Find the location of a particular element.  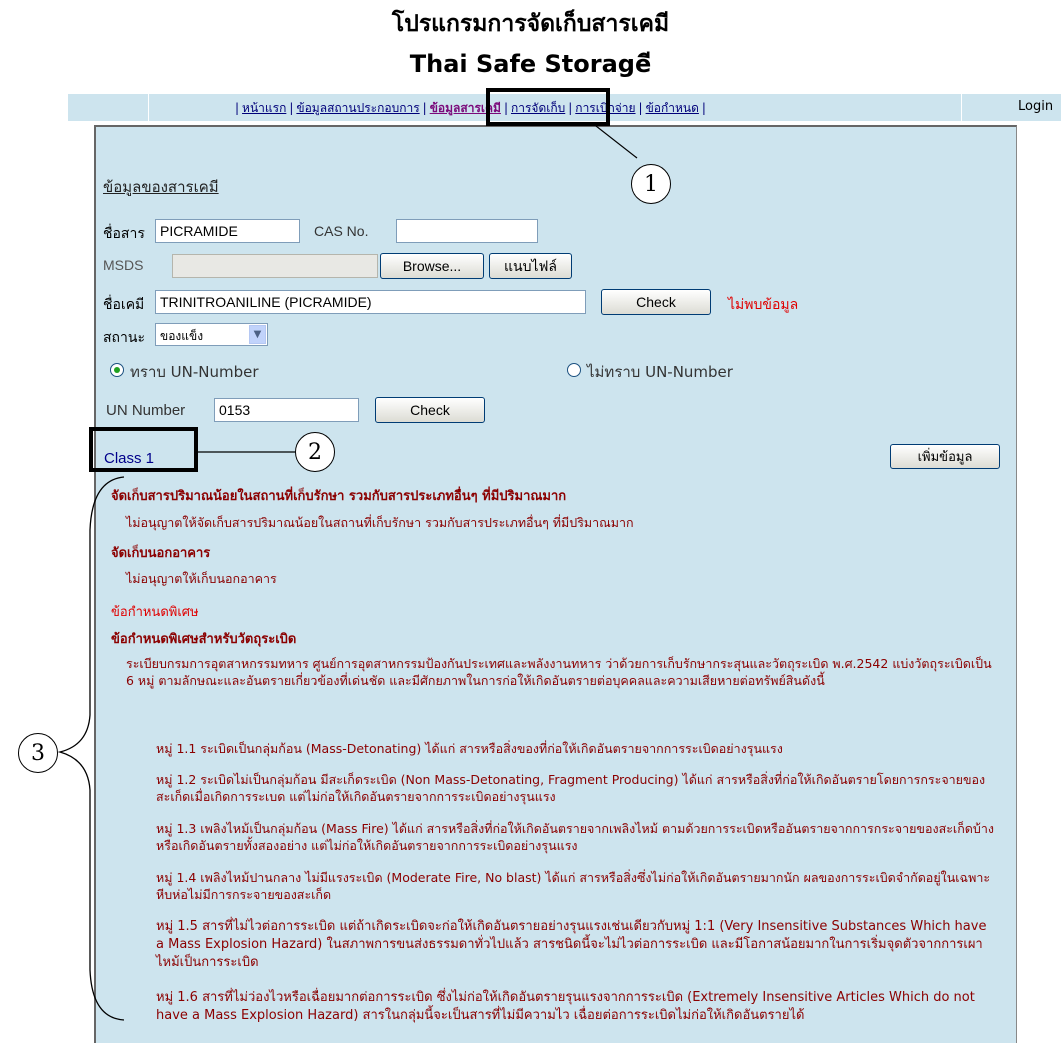

callout-1: 1 is located at coordinates (651, 184).